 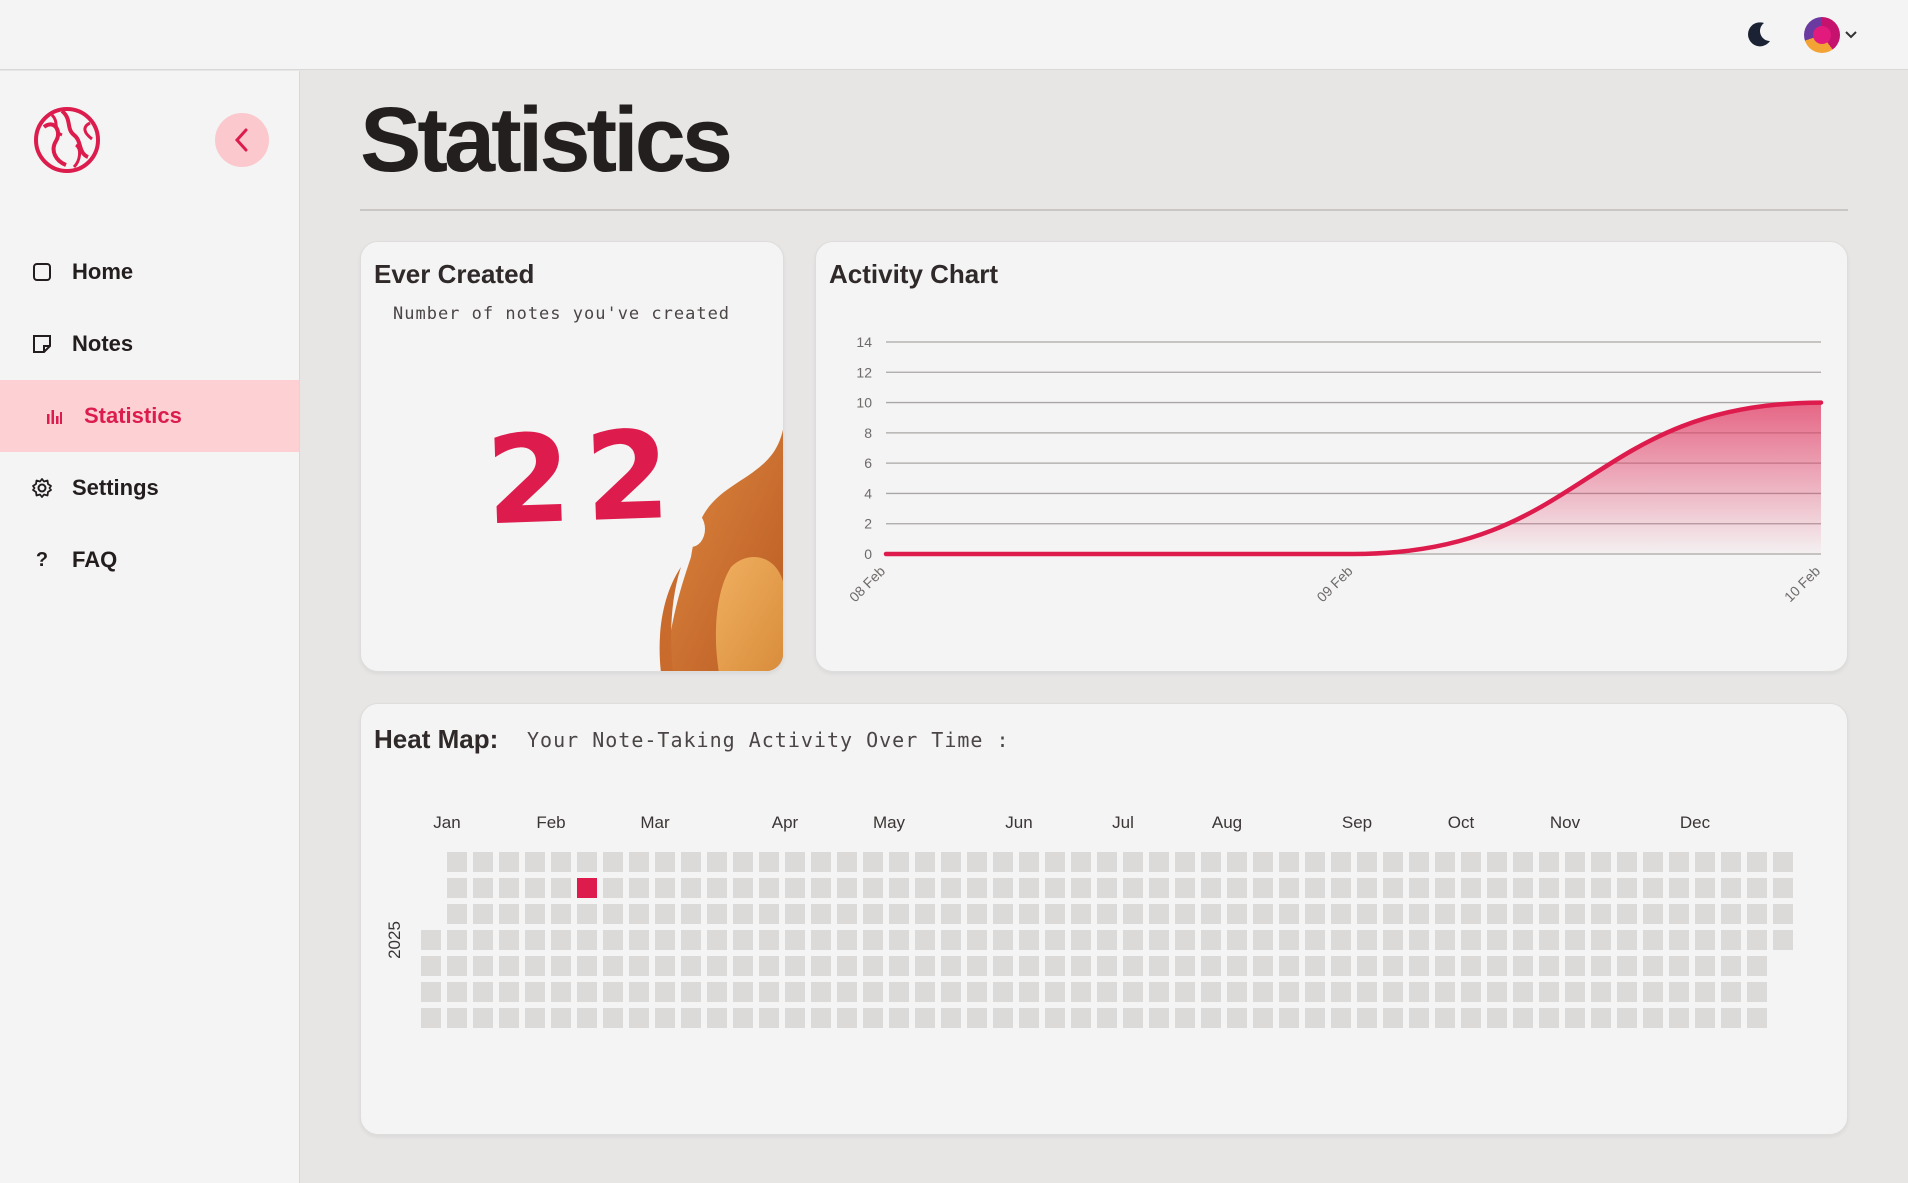 I want to click on sidebar-item-settings: Settings, so click(x=149, y=488).